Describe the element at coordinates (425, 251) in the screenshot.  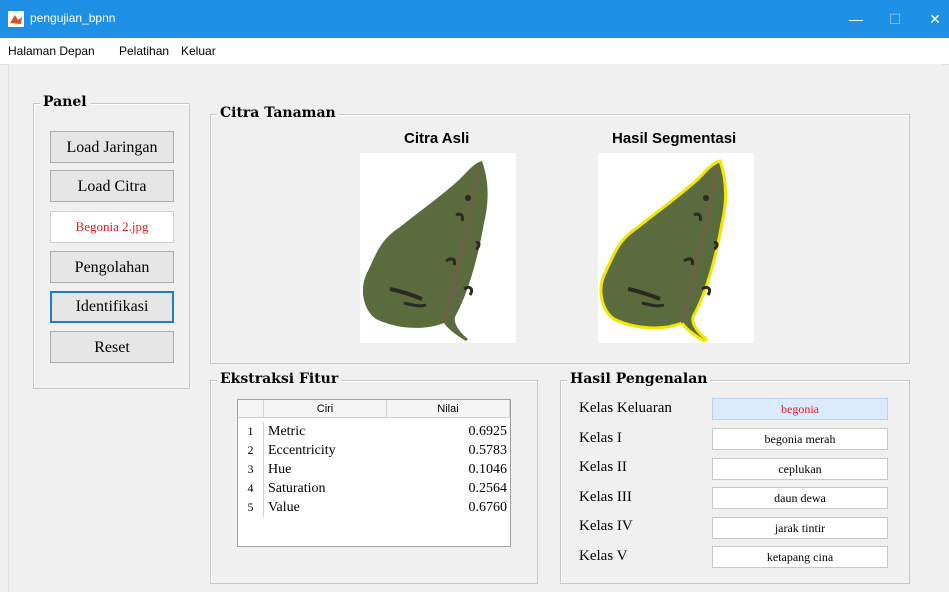
I see `leaf-image` at that location.